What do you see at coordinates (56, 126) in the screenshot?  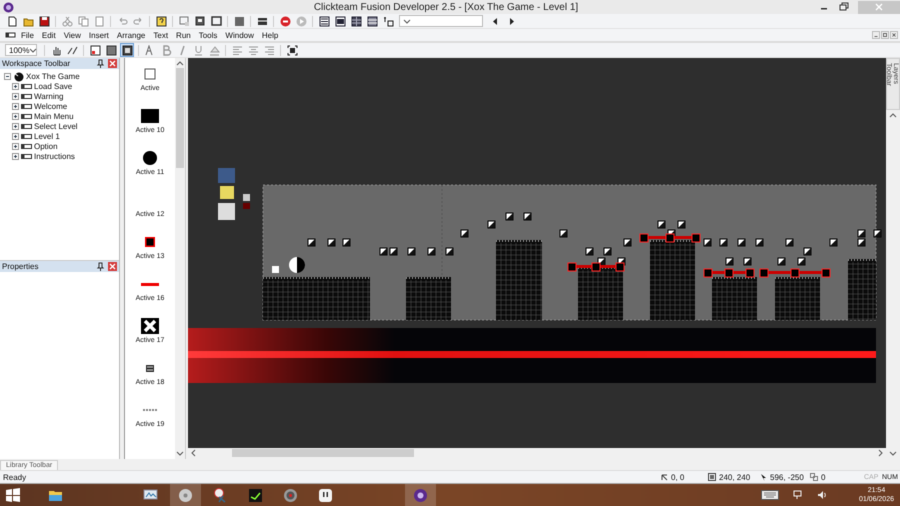 I see `tree-item: Select Level` at bounding box center [56, 126].